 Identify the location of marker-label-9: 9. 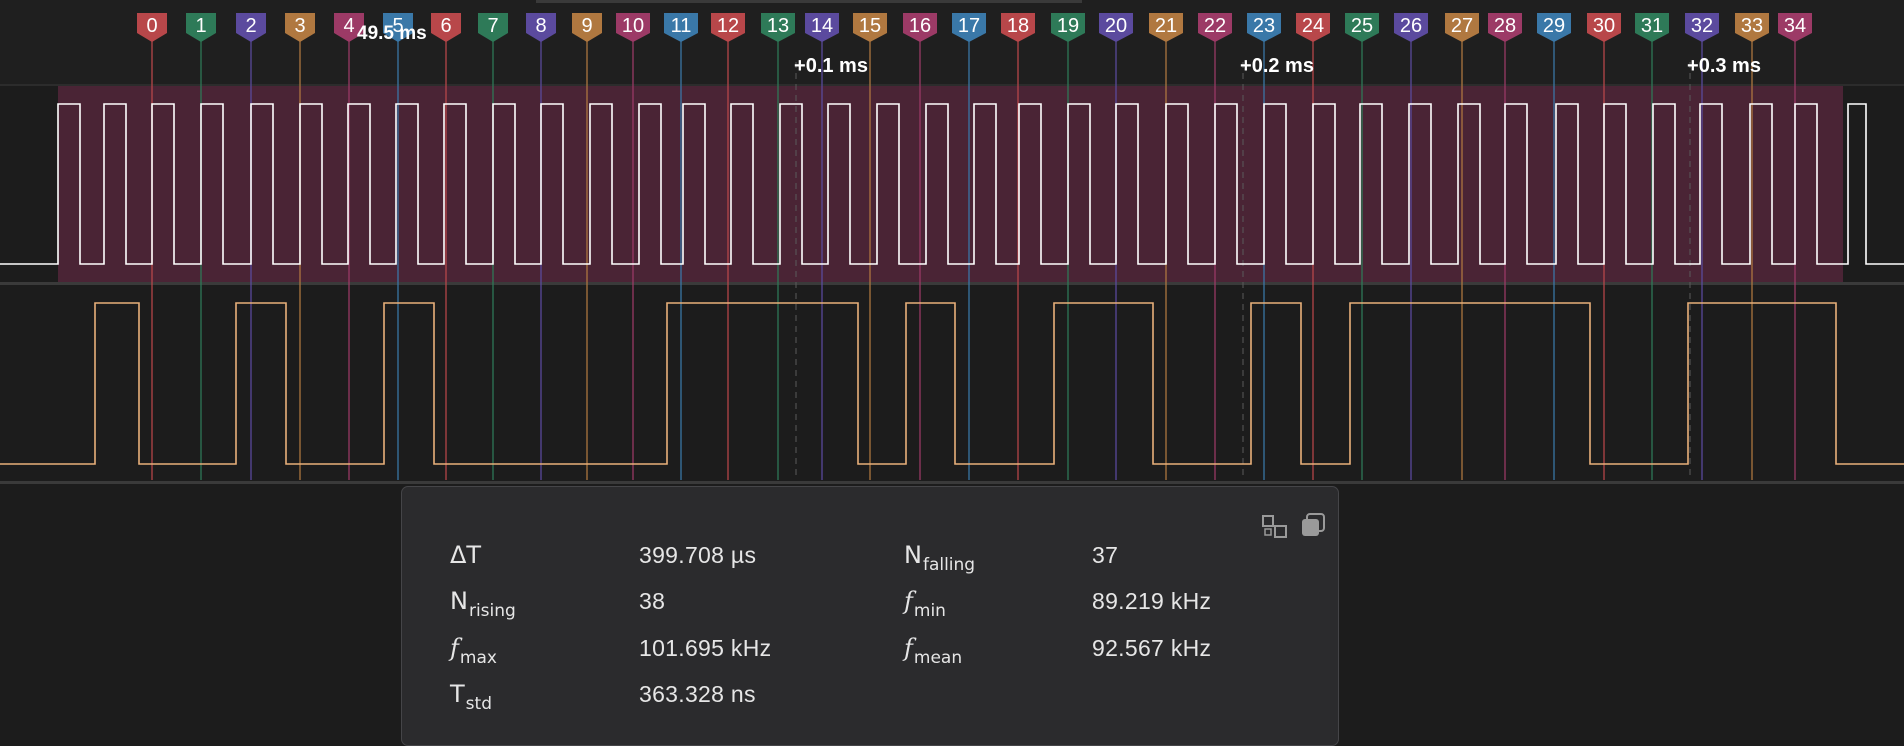
(586, 26).